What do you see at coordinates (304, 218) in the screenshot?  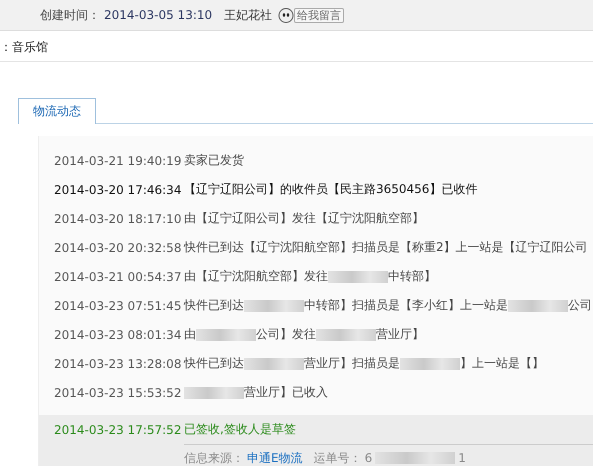 I see `event-text: 由【辽宁辽阳公司】发往【辽宁沈阳航空部】` at bounding box center [304, 218].